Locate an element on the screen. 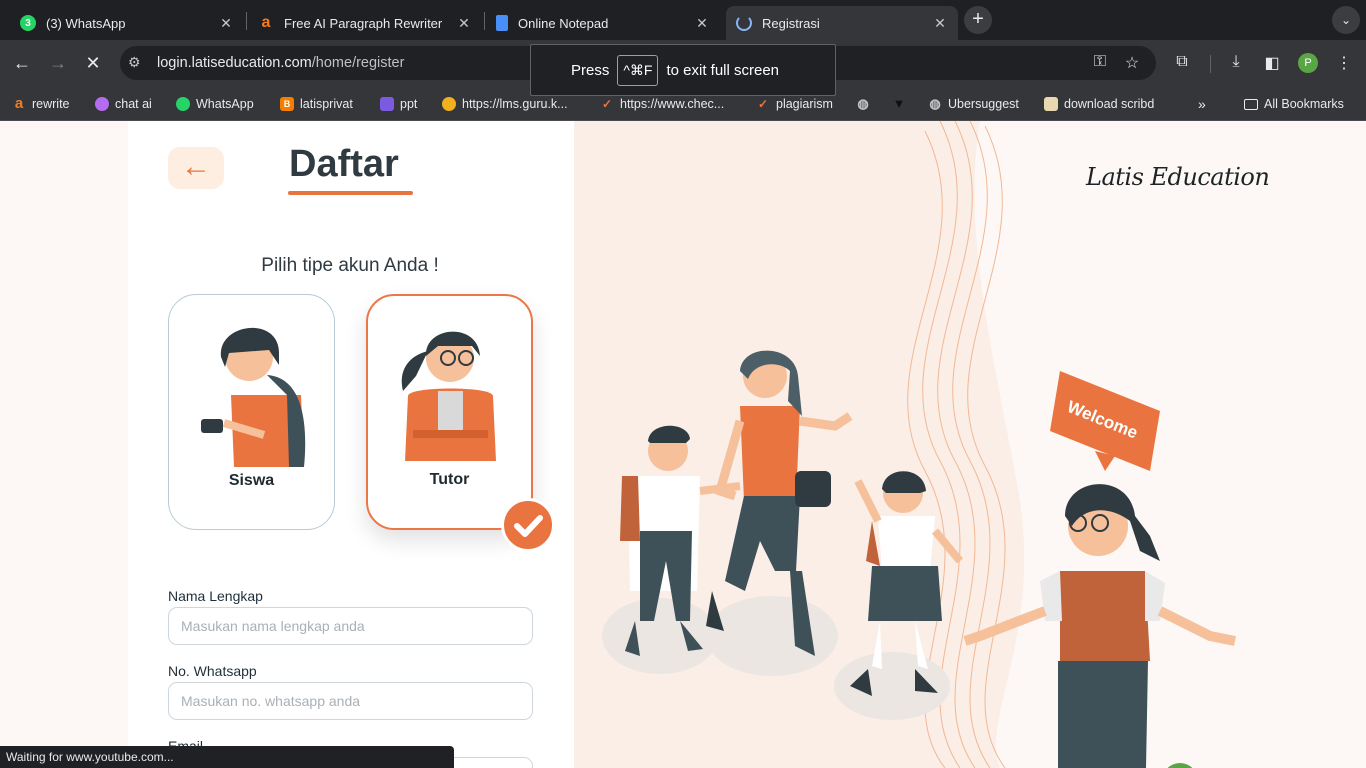 The image size is (1366, 768). name-label: Nama Lengkap is located at coordinates (215, 596).